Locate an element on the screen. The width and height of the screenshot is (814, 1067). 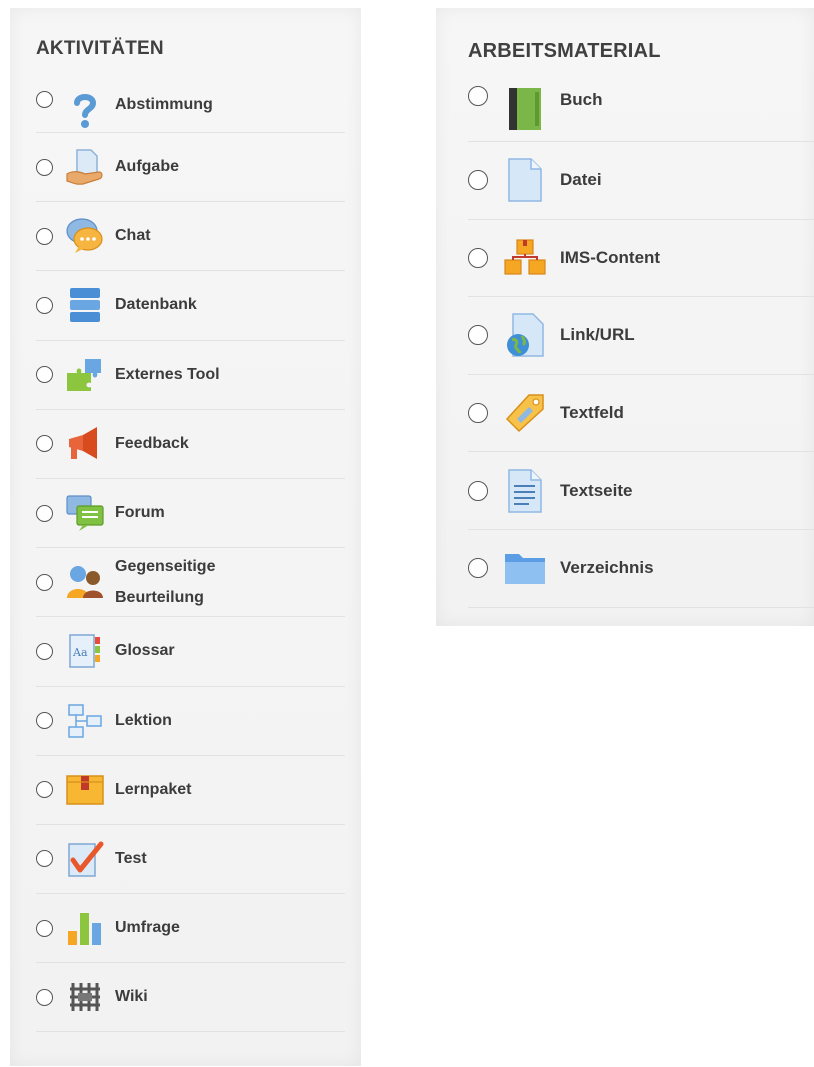
item-label: Aufgabe is located at coordinates (147, 167).